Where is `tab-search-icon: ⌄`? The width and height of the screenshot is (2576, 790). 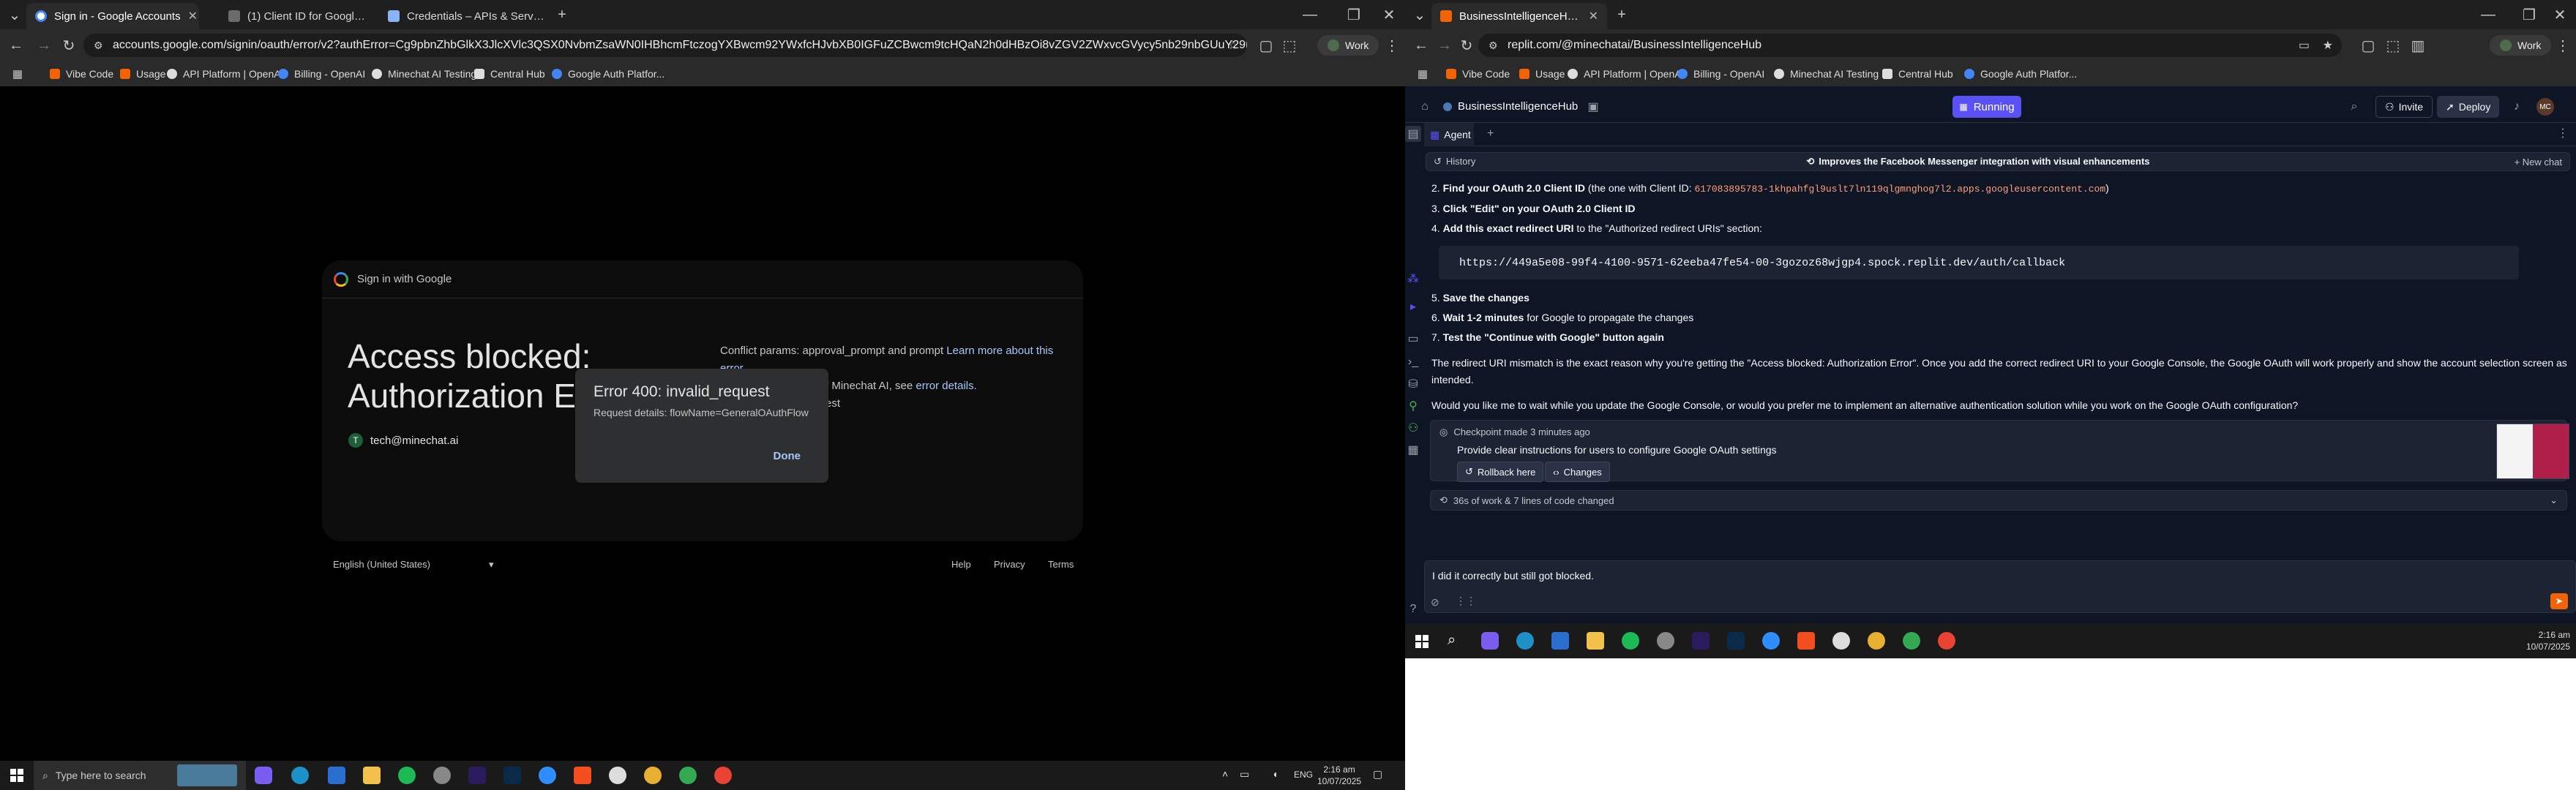
tab-search-icon: ⌄ is located at coordinates (1419, 14).